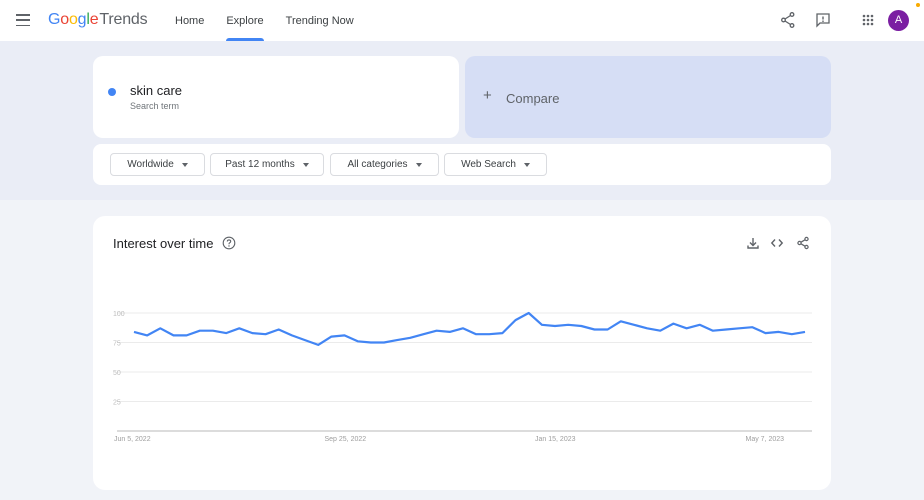 The image size is (924, 500). What do you see at coordinates (320, 20) in the screenshot?
I see `nav-trending-now: Trending Now` at bounding box center [320, 20].